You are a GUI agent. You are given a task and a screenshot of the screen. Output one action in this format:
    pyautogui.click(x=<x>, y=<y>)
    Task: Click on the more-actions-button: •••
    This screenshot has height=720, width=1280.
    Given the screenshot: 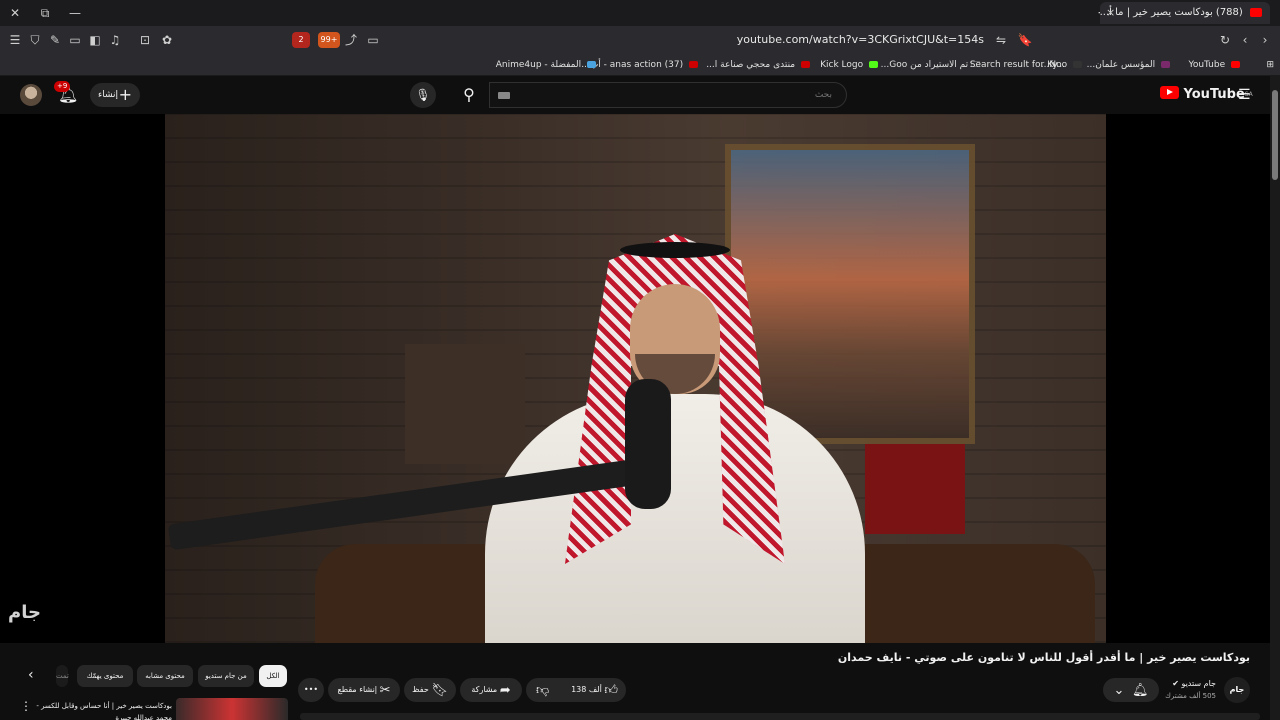 What is the action you would take?
    pyautogui.click(x=311, y=690)
    